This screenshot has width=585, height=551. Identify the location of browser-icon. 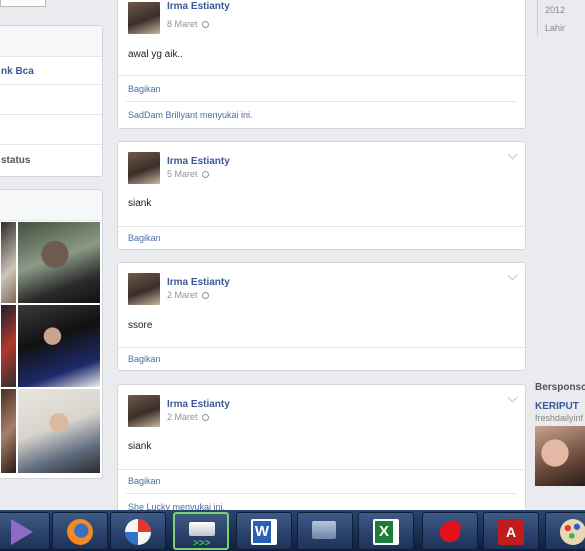
(138, 532).